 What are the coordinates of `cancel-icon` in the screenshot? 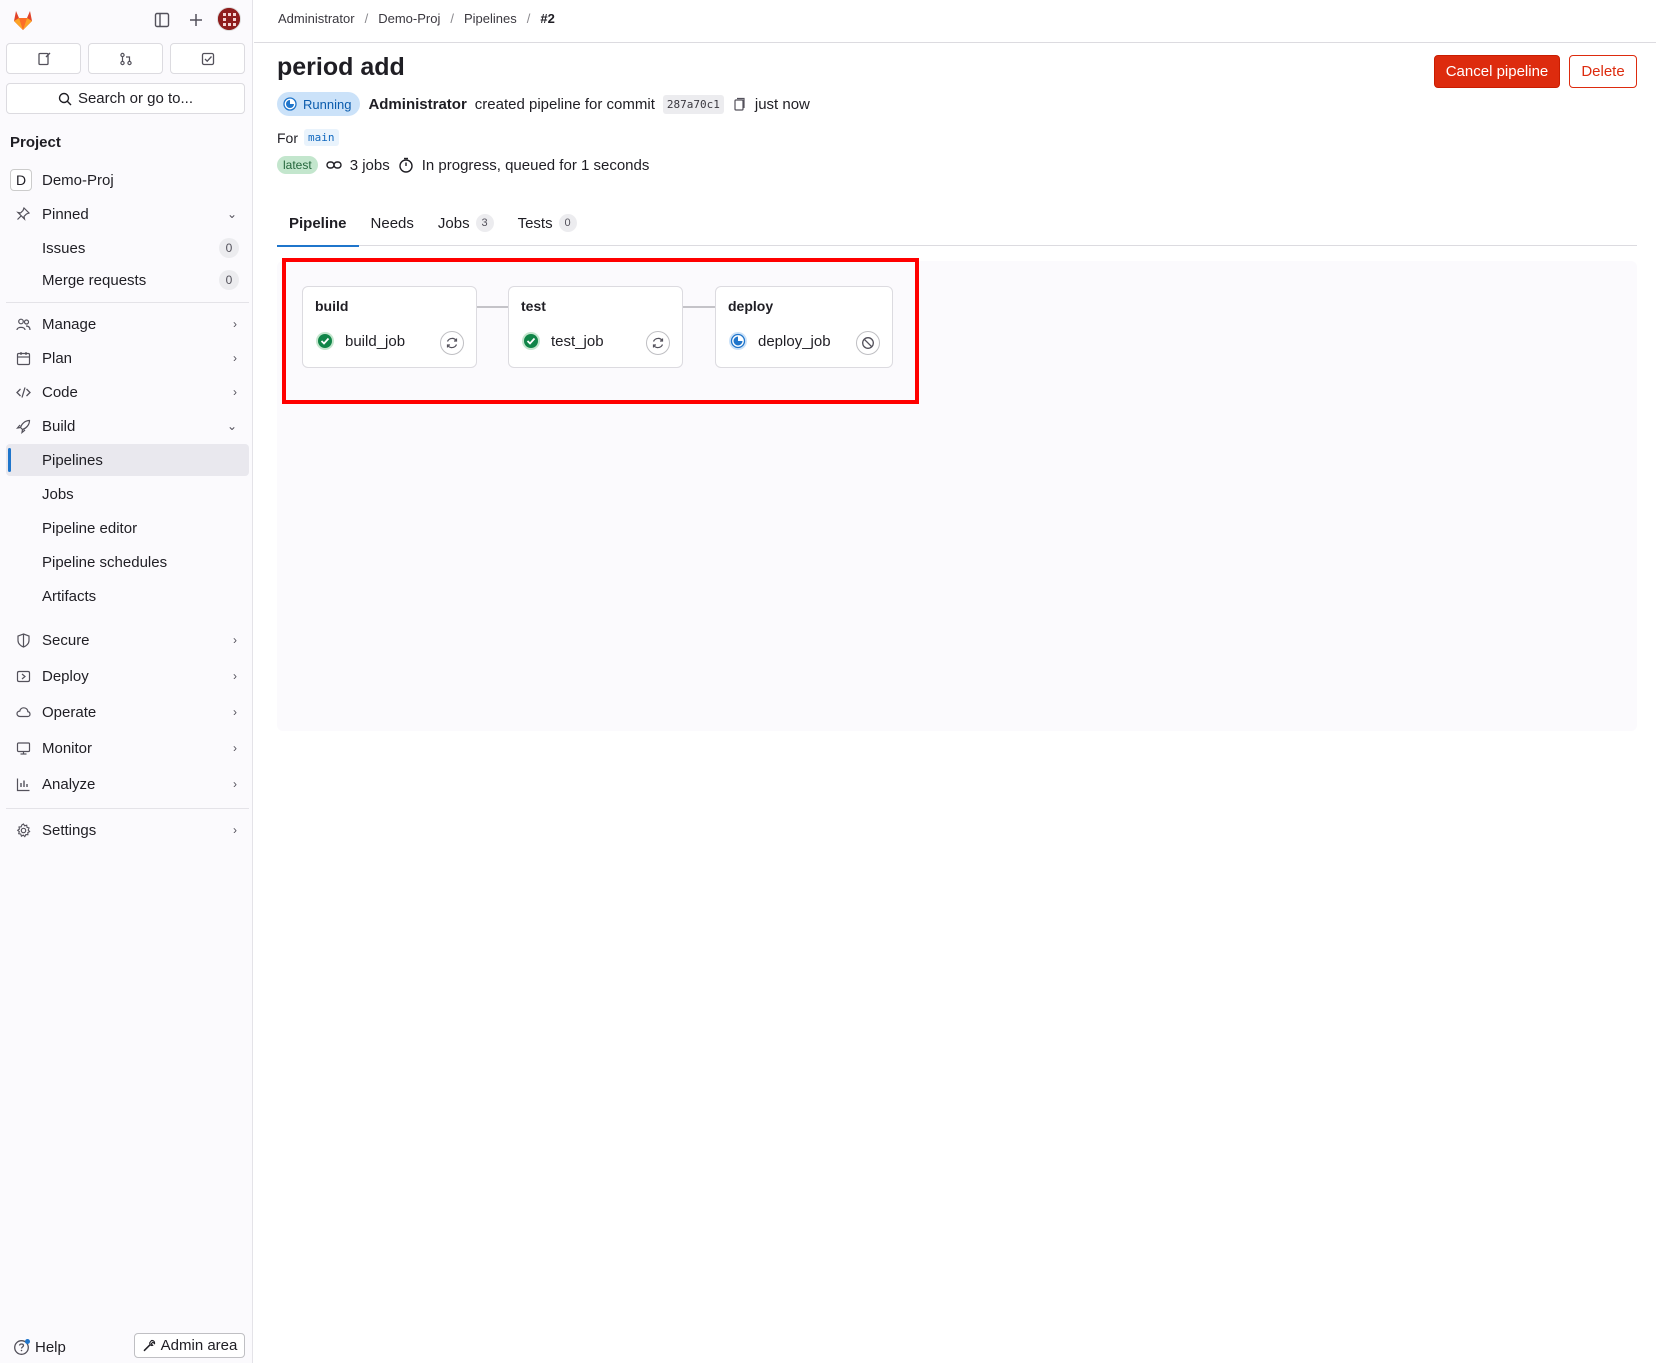 It's located at (868, 343).